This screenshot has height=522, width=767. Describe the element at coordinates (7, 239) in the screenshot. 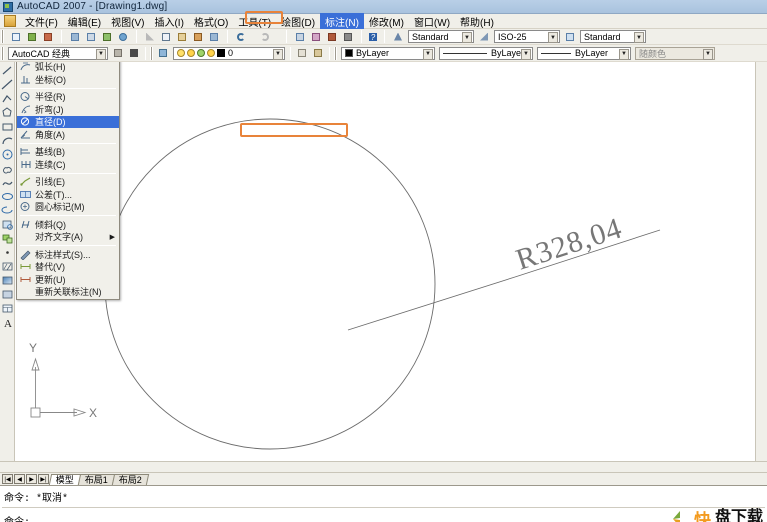

I see `make-block-icon` at that location.